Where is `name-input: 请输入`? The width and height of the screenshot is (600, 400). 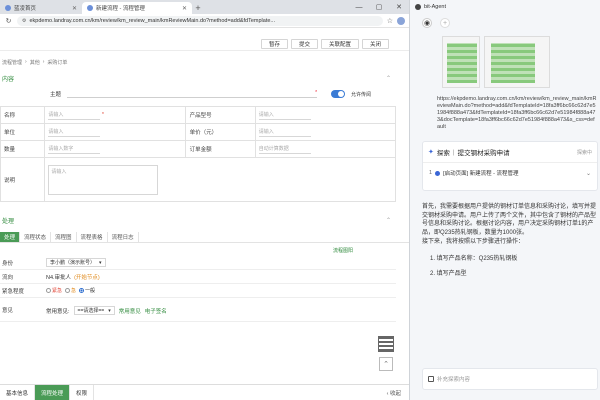 name-input: 请输入 is located at coordinates (74, 115).